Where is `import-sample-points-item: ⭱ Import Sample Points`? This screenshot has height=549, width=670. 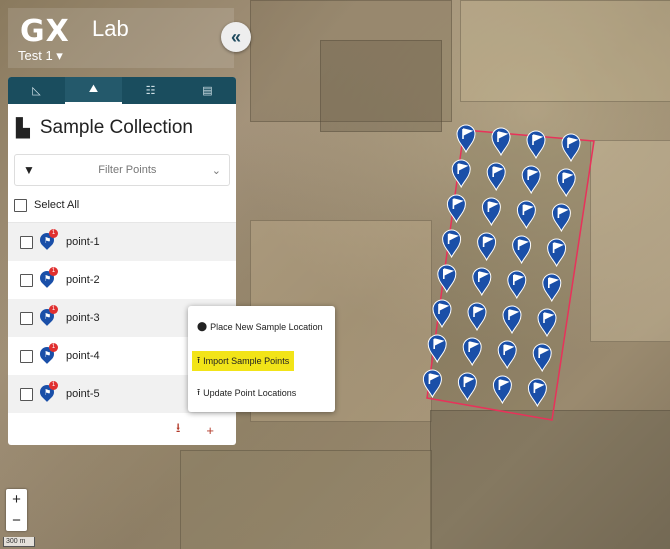
import-sample-points-item: ⭱ Import Sample Points is located at coordinates (243, 361).